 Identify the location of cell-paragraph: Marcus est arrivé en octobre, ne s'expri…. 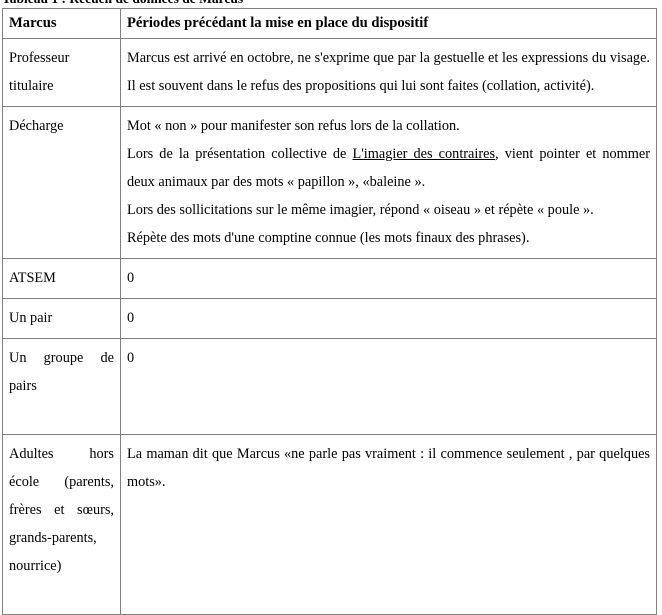
(388, 72).